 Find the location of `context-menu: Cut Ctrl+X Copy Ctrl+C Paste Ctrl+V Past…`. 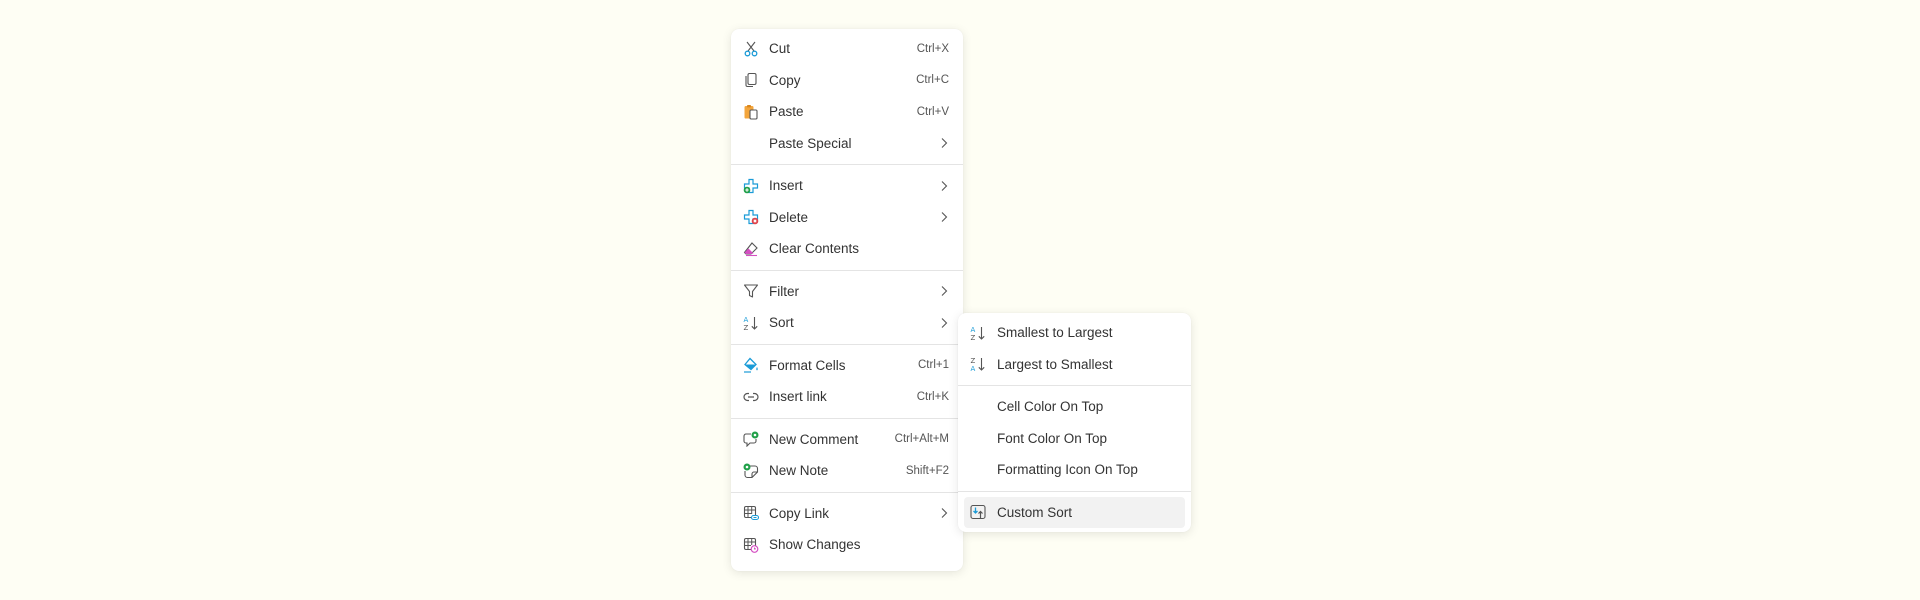

context-menu: Cut Ctrl+X Copy Ctrl+C Paste Ctrl+V Past… is located at coordinates (847, 300).